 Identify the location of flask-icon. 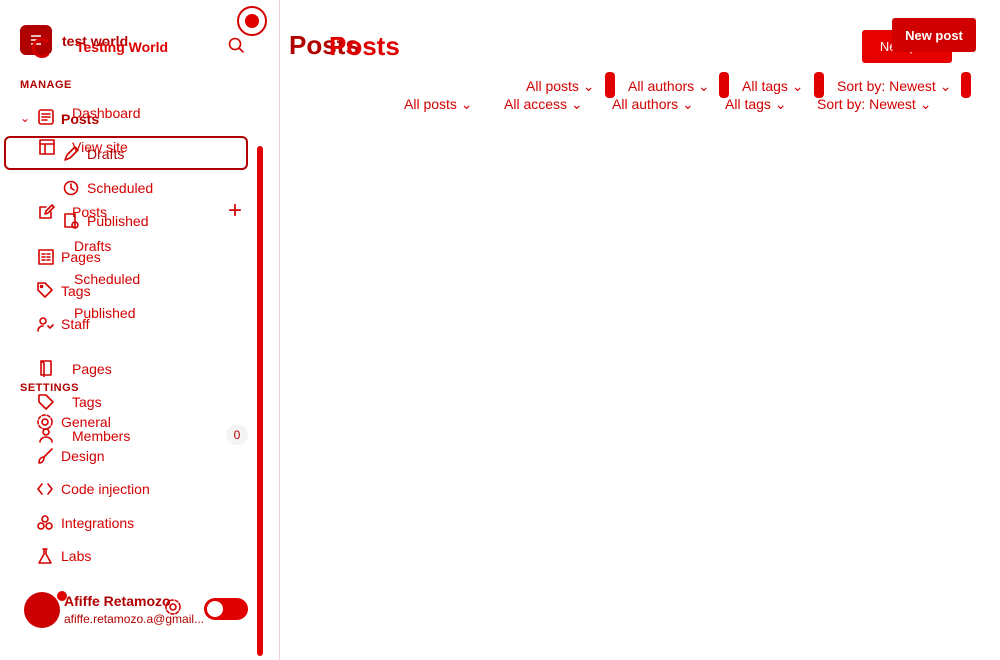
(45, 556).